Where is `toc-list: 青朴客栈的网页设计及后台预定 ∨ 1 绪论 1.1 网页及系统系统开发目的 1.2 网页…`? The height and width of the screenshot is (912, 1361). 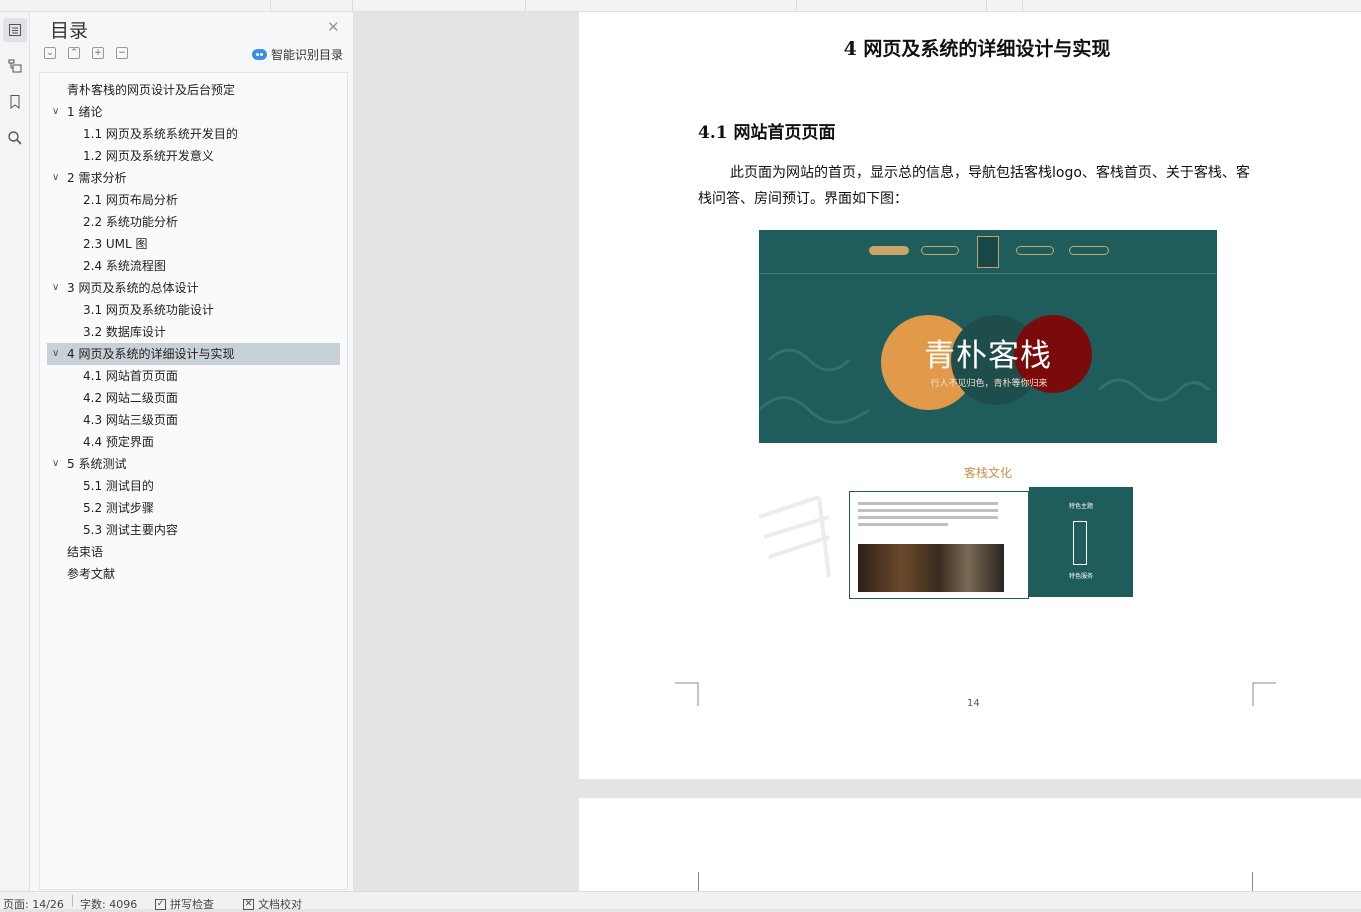
toc-list: 青朴客栈的网页设计及后台预定 ∨ 1 绪论 1.1 网页及系统系统开发目的 1.2 网页… is located at coordinates (193, 332).